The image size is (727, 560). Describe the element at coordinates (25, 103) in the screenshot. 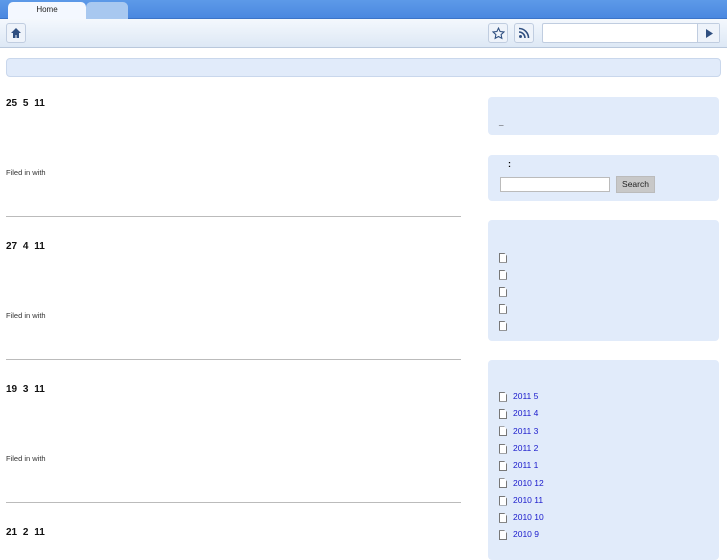

I see `post-title: 25 5 11` at that location.